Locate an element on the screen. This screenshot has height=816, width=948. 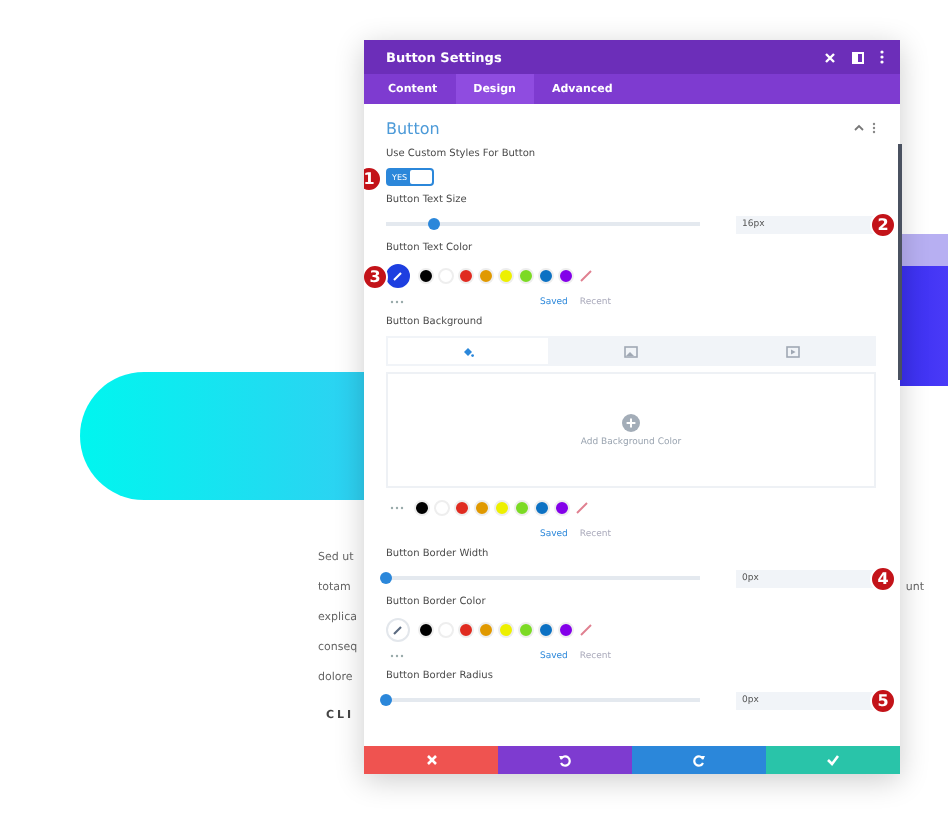
undo-button is located at coordinates (565, 760).